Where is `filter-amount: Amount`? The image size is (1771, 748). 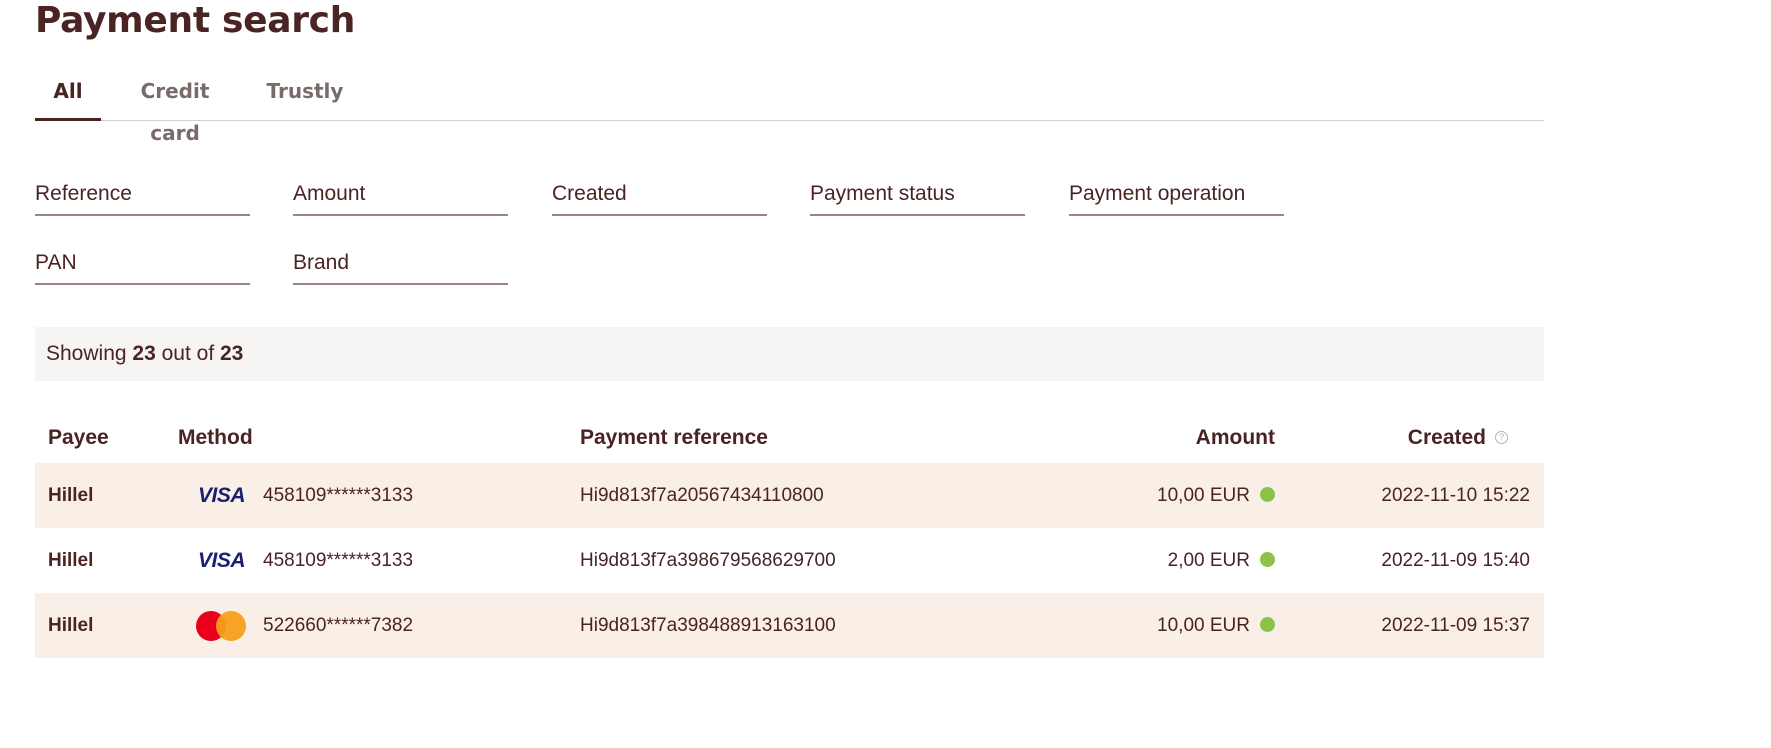 filter-amount: Amount is located at coordinates (400, 198).